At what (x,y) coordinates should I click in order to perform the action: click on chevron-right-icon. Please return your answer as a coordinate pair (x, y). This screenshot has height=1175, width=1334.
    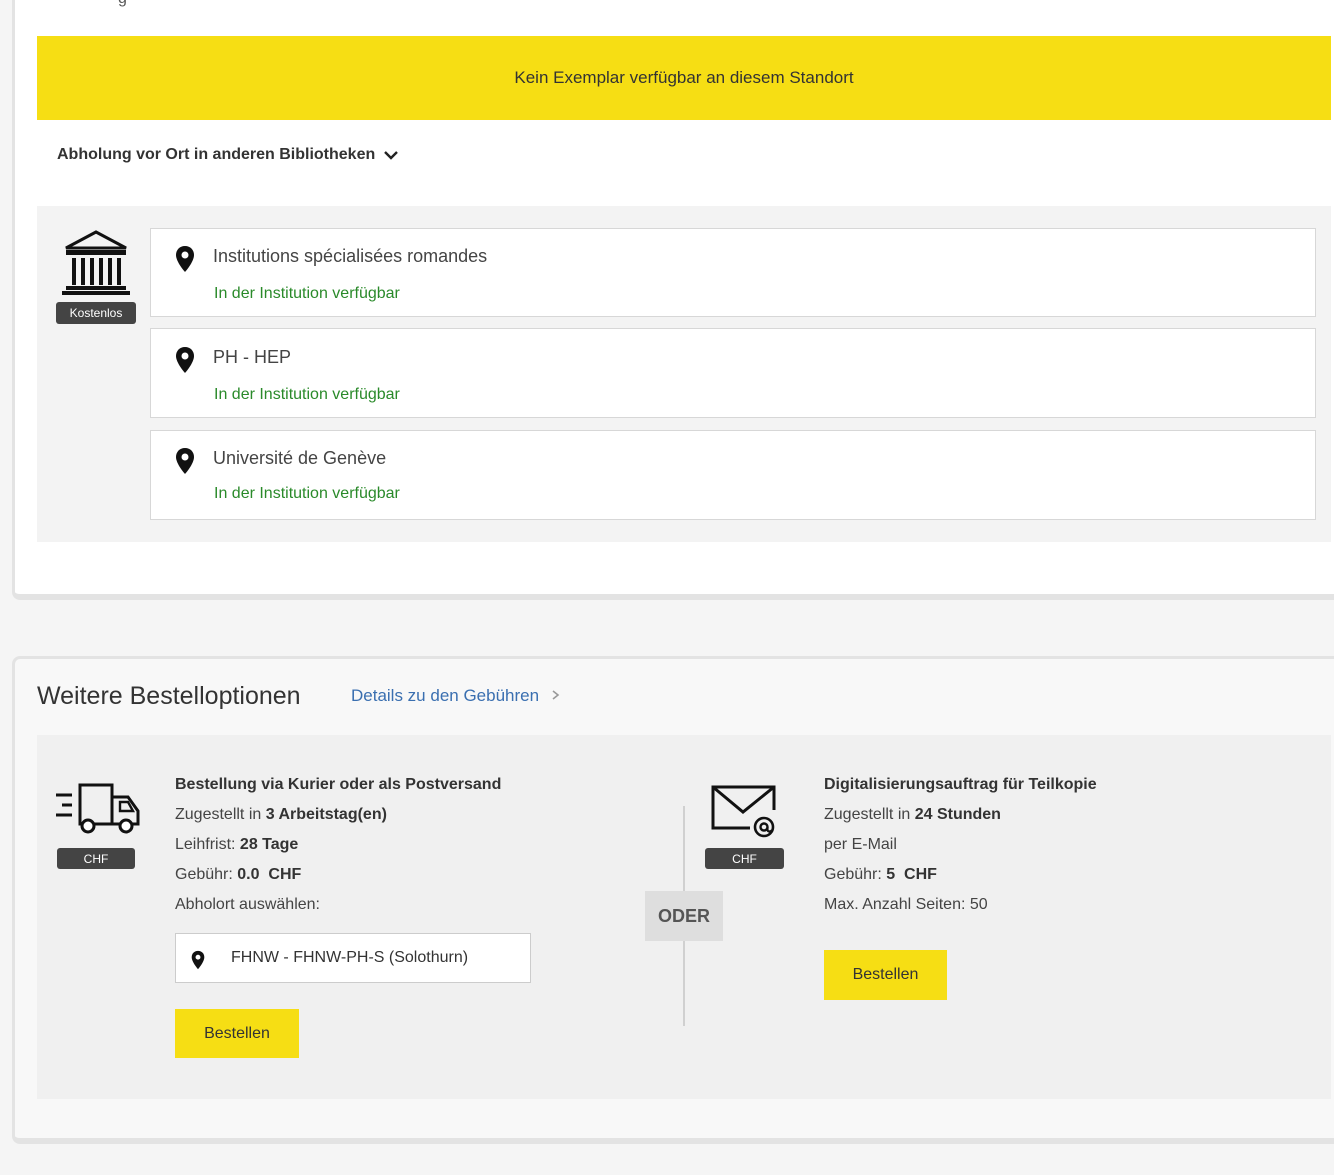
    Looking at the image, I should click on (556, 695).